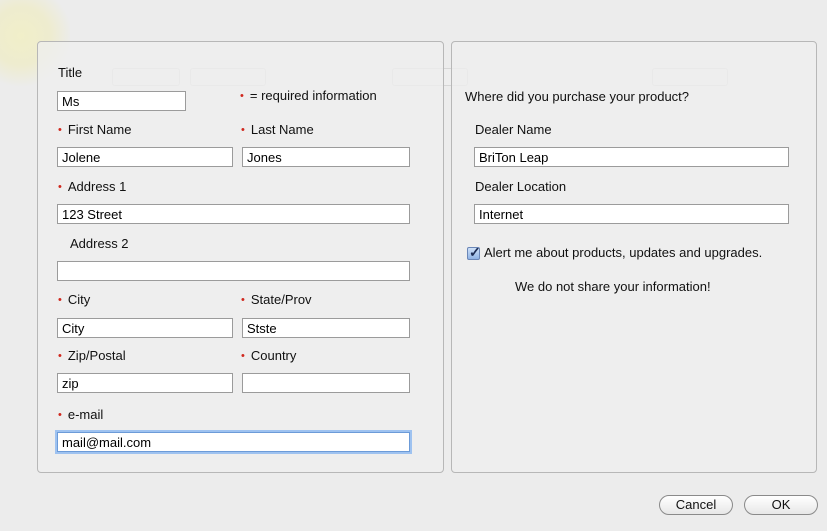 This screenshot has width=827, height=531. What do you see at coordinates (92, 355) in the screenshot?
I see `zip-label: • Zip/Postal` at bounding box center [92, 355].